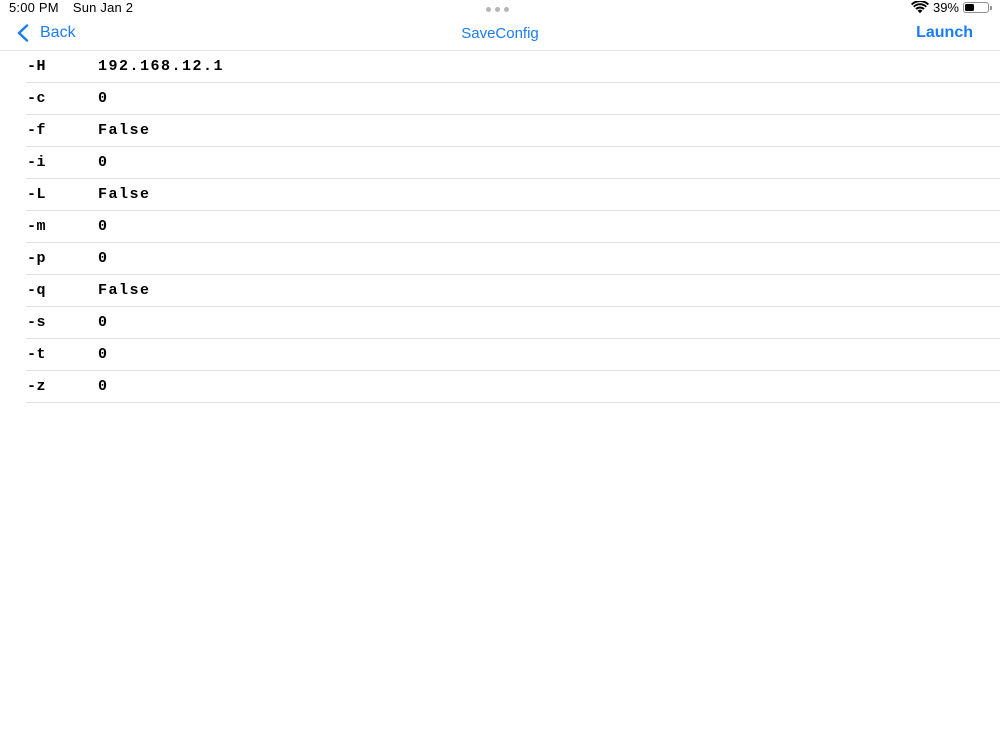  I want to click on config-flag: -c, so click(37, 98).